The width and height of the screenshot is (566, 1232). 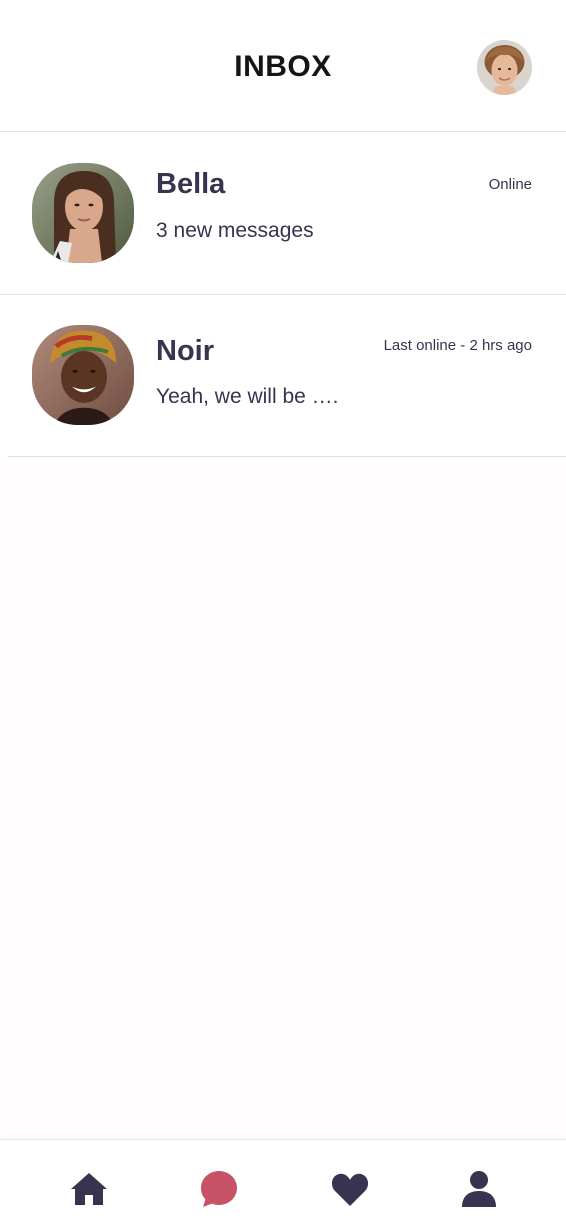 I want to click on chat-bubble-icon, so click(x=219, y=1189).